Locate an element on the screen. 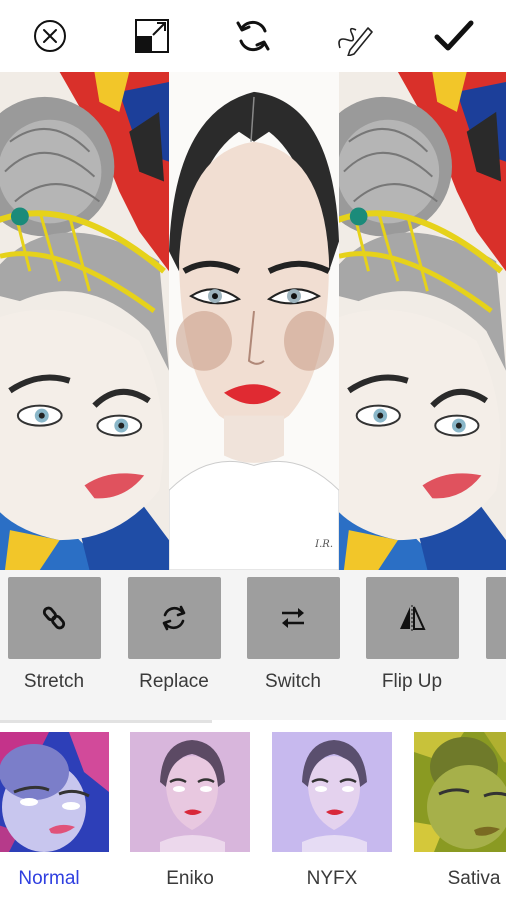 The image size is (506, 900). resize-icon is located at coordinates (152, 36).